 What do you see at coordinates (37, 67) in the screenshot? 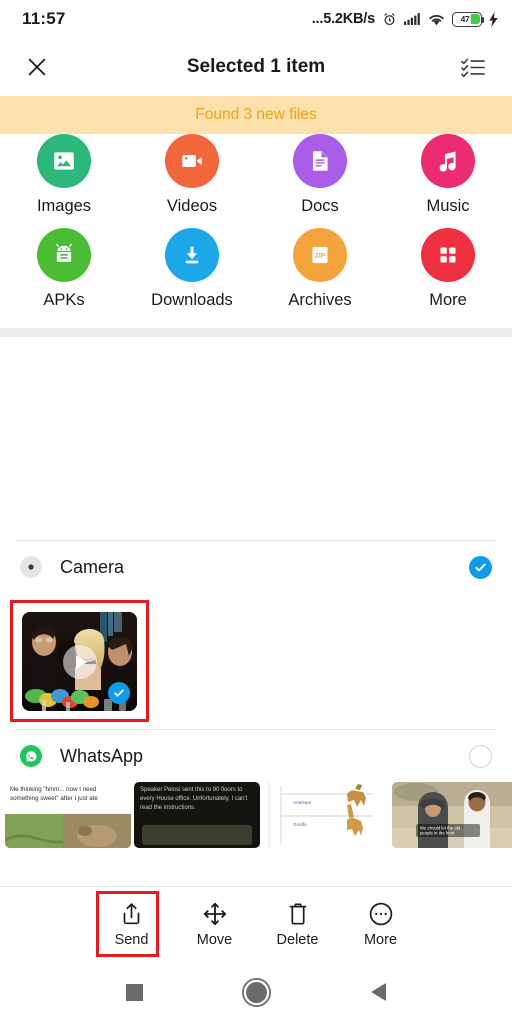
I see `close-icon` at bounding box center [37, 67].